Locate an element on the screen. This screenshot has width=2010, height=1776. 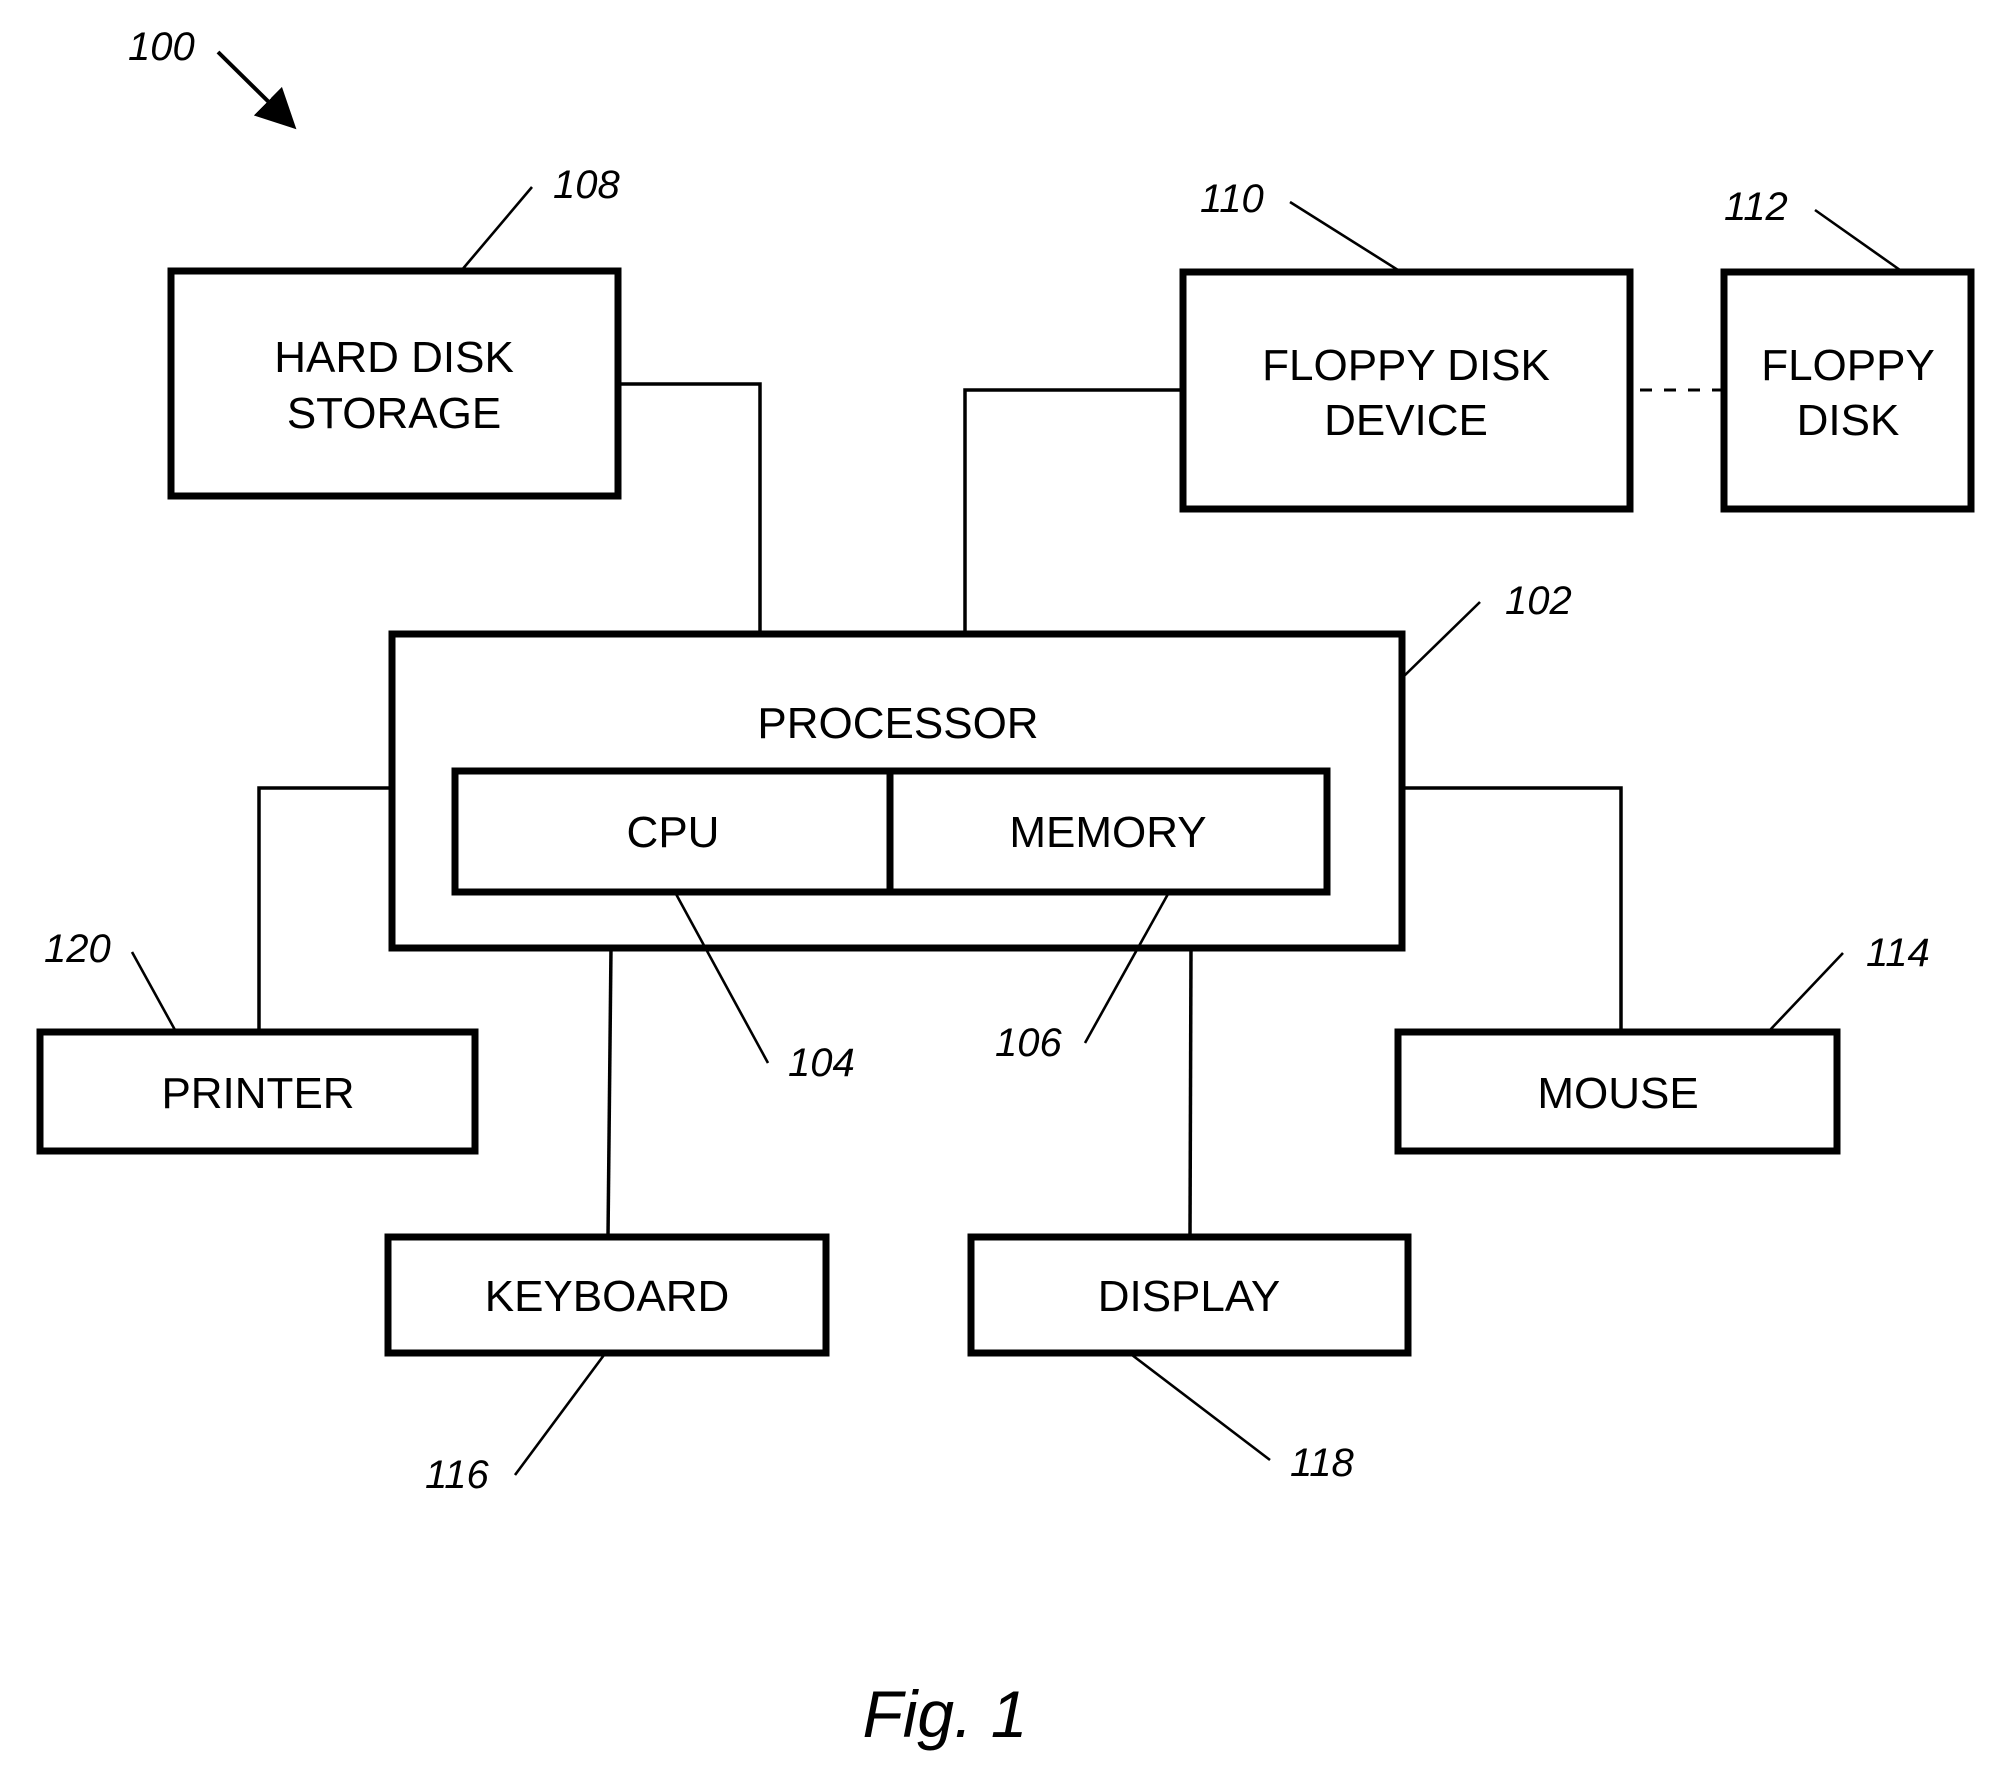
floppy-disk-label-line2: DISK is located at coordinates (1848, 420).